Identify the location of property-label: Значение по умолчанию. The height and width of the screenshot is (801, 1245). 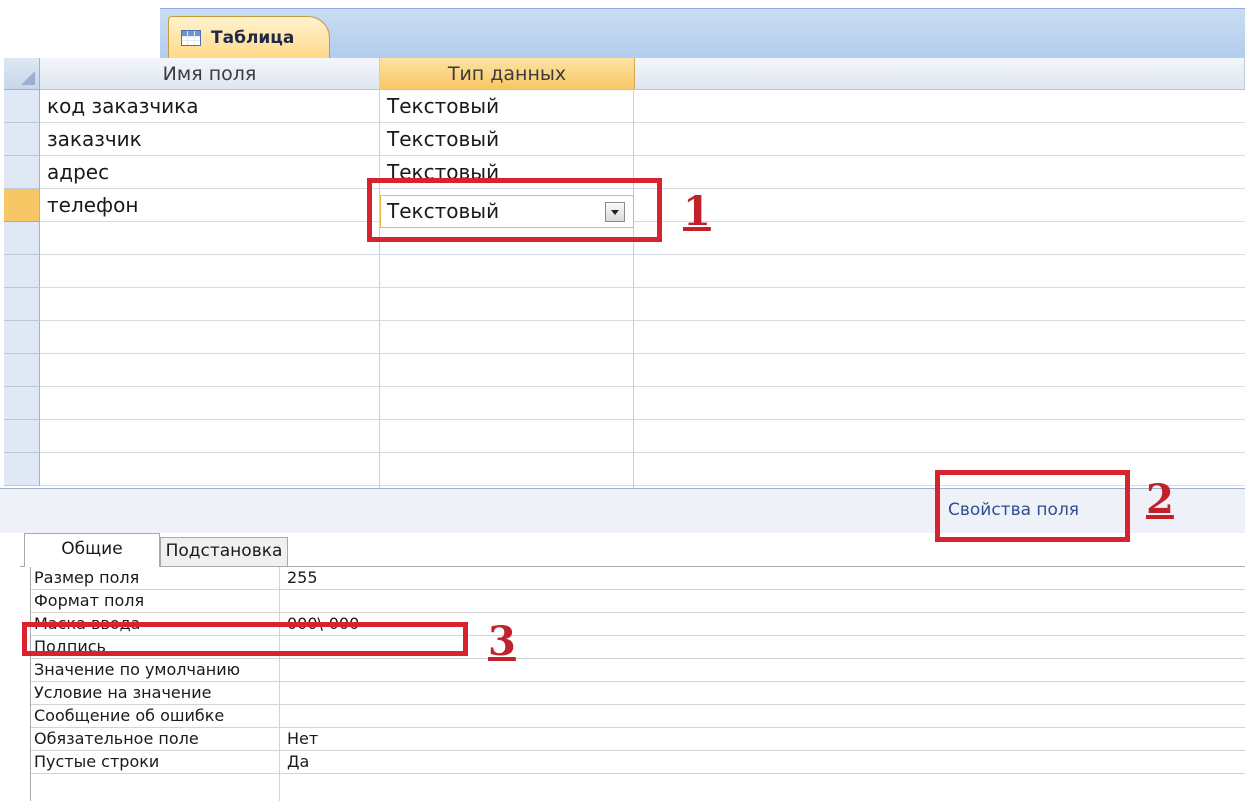
(137, 669).